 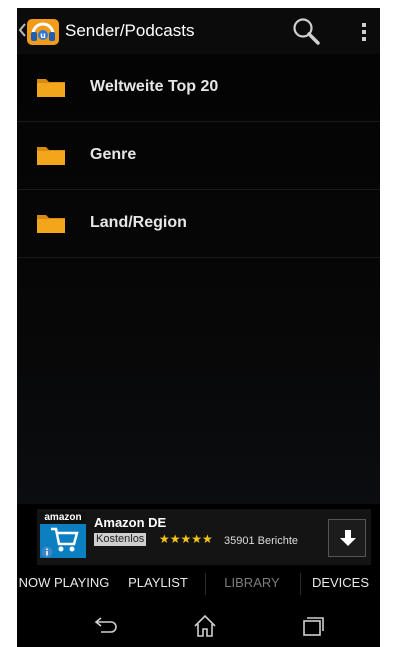 I want to click on tab-playlist: PLAYLIST, so click(x=158, y=583).